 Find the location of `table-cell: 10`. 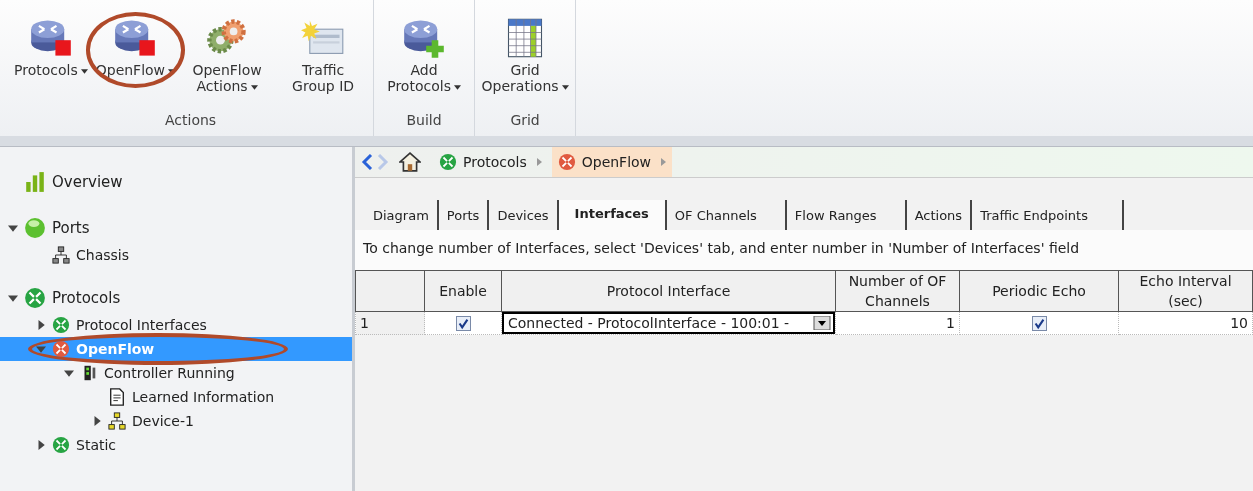

table-cell: 10 is located at coordinates (1185, 323).